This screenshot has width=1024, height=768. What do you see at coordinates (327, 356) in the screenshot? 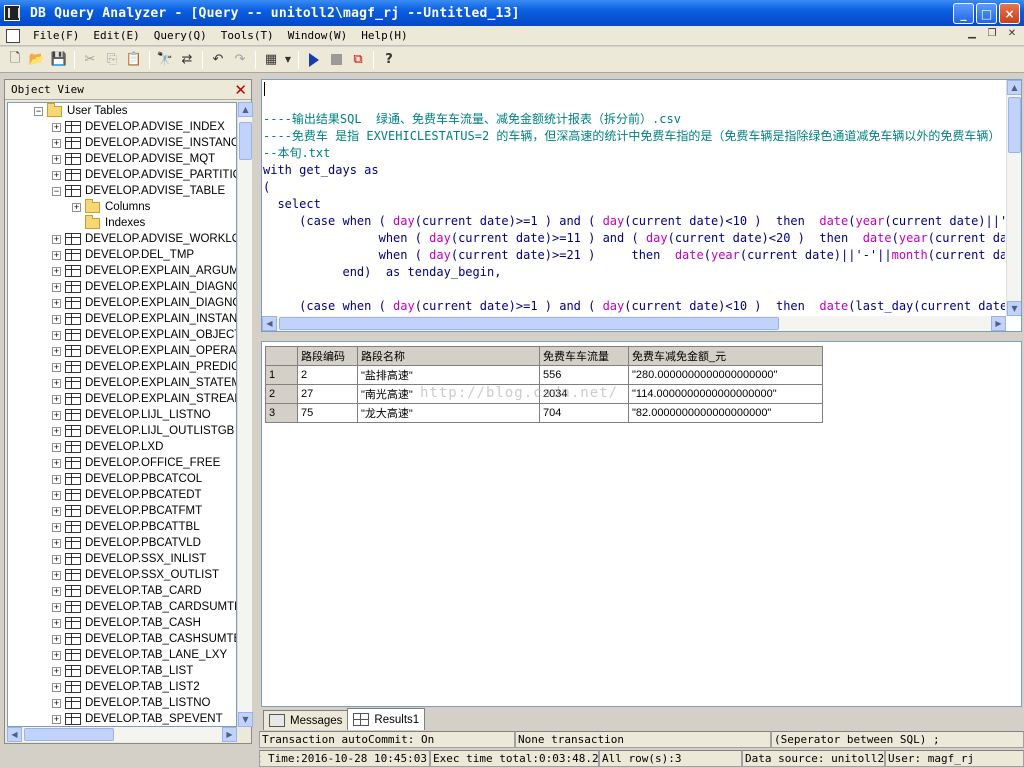
I see `column-header: 路段编码` at bounding box center [327, 356].